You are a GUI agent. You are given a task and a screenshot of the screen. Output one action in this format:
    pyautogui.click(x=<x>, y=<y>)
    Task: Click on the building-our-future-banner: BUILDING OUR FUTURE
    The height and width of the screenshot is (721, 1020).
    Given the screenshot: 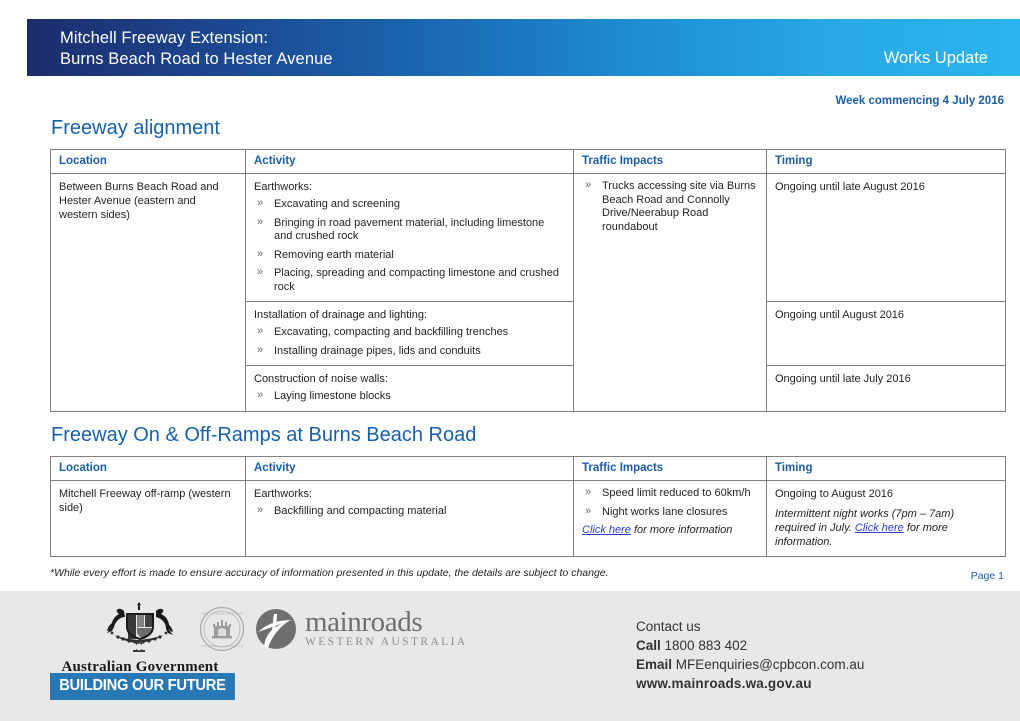 What is the action you would take?
    pyautogui.click(x=142, y=686)
    